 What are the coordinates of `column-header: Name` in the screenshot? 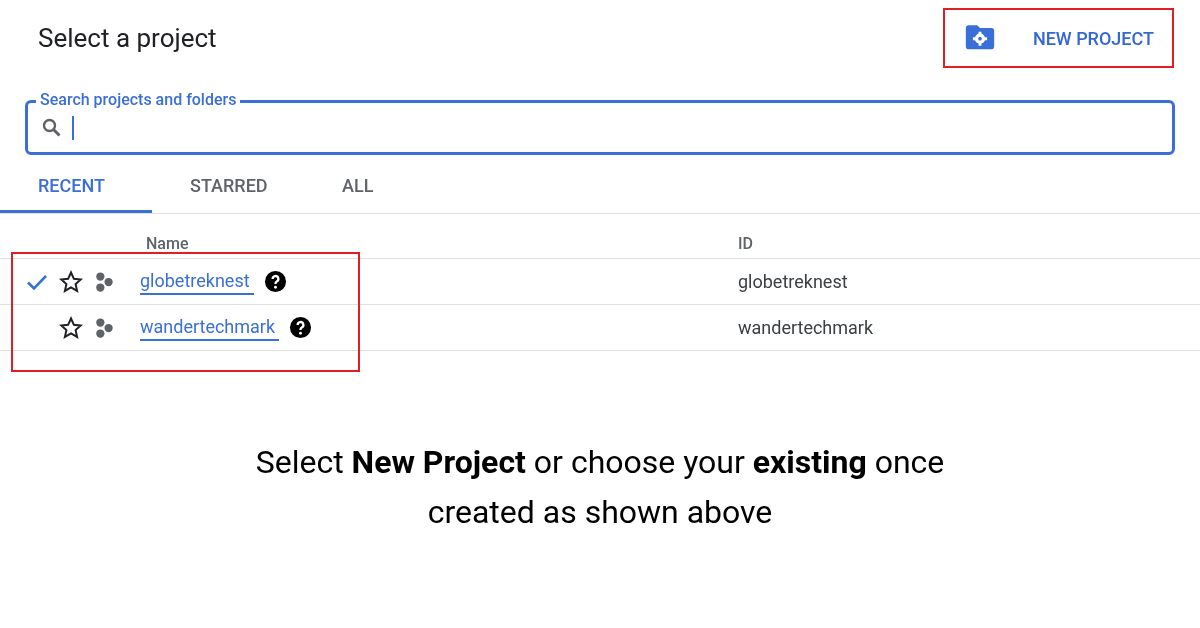 It's located at (168, 244).